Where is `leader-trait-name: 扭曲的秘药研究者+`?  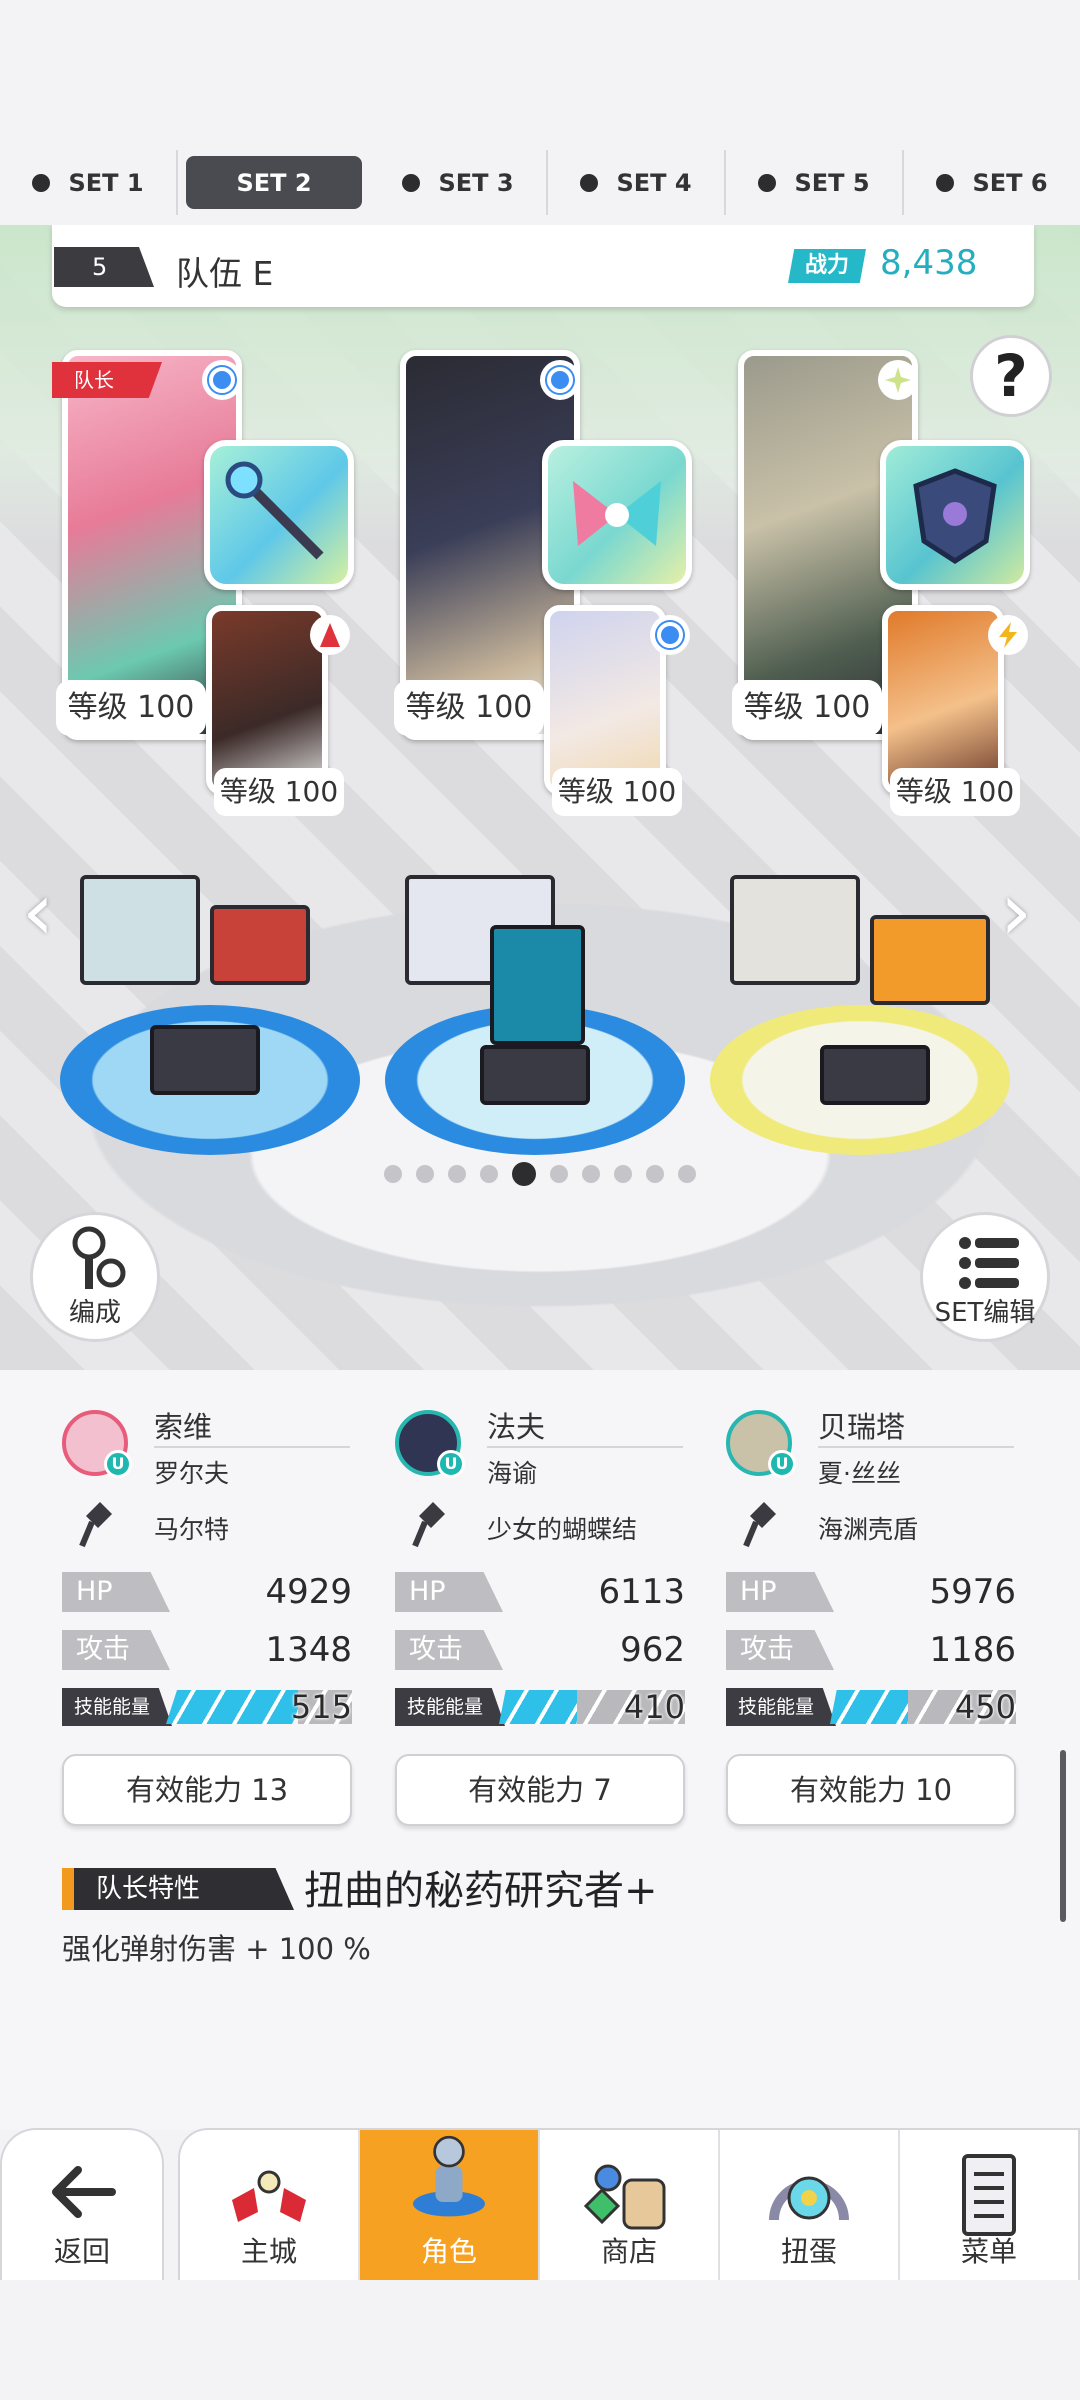 leader-trait-name: 扭曲的秘药研究者+ is located at coordinates (481, 1891).